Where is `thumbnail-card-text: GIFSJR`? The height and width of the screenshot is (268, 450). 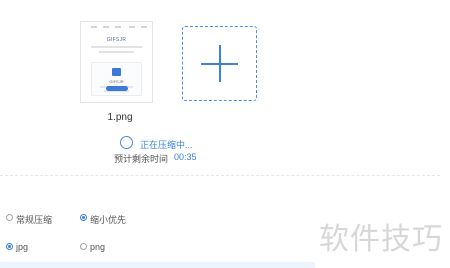 thumbnail-card-text: GIFSJR is located at coordinates (116, 81).